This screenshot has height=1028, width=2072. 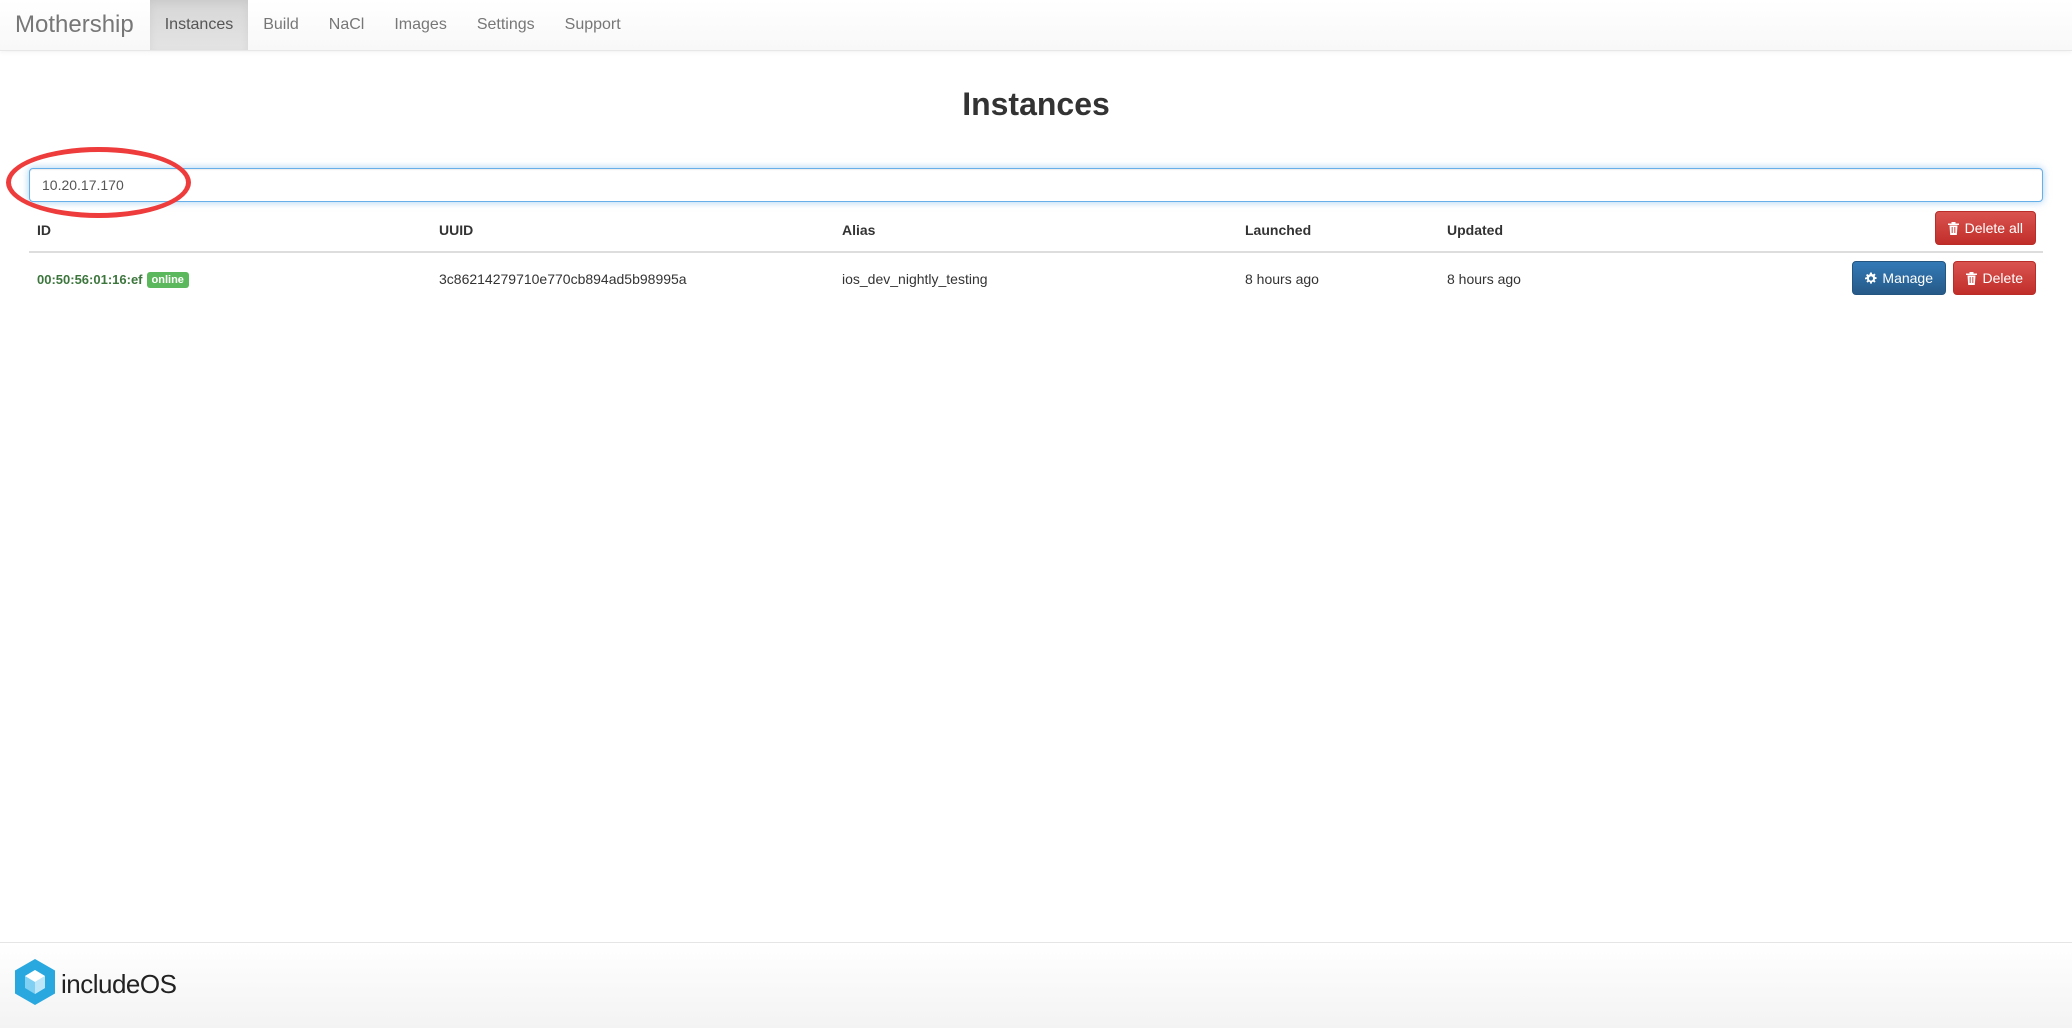 What do you see at coordinates (563, 279) in the screenshot?
I see `uuid-cell: 3c86214279710e770cb894ad5b98995a` at bounding box center [563, 279].